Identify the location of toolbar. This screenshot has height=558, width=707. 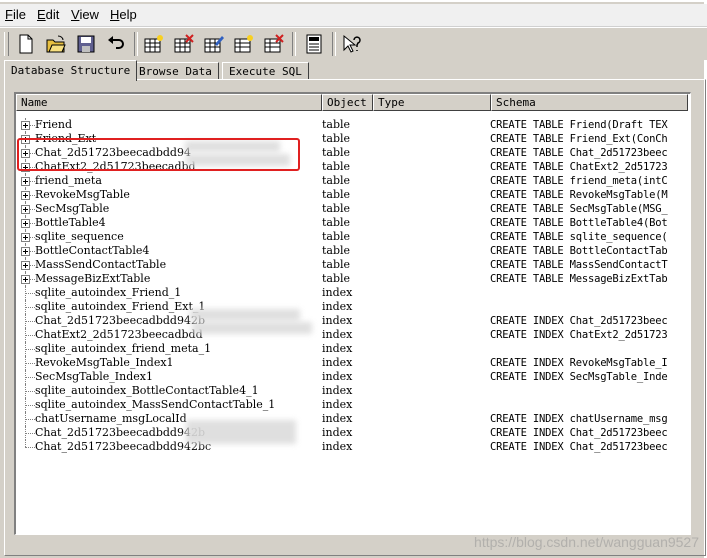
(353, 43).